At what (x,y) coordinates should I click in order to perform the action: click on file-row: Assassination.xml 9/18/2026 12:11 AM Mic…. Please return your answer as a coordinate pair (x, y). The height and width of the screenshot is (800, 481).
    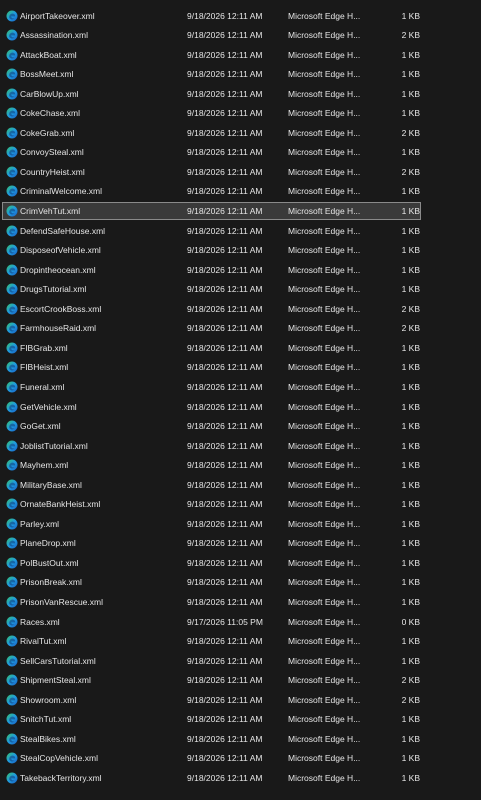
    Looking at the image, I should click on (240, 36).